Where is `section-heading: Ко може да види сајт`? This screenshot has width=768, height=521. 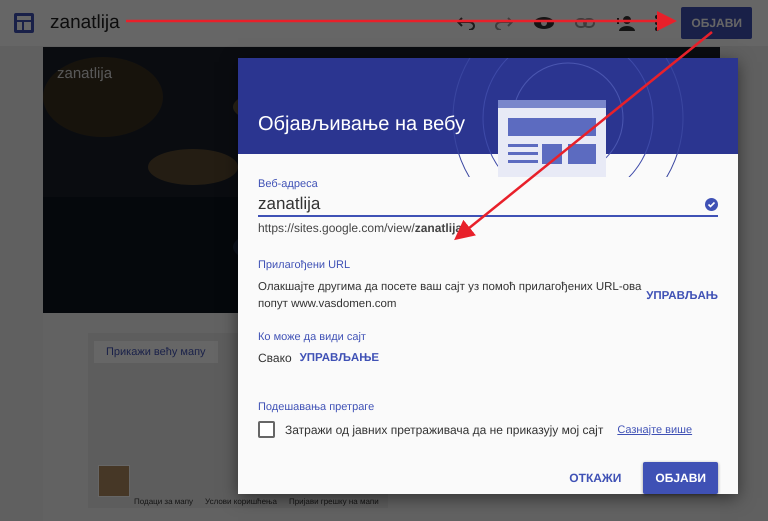
section-heading: Ко може да види сајт is located at coordinates (312, 337).